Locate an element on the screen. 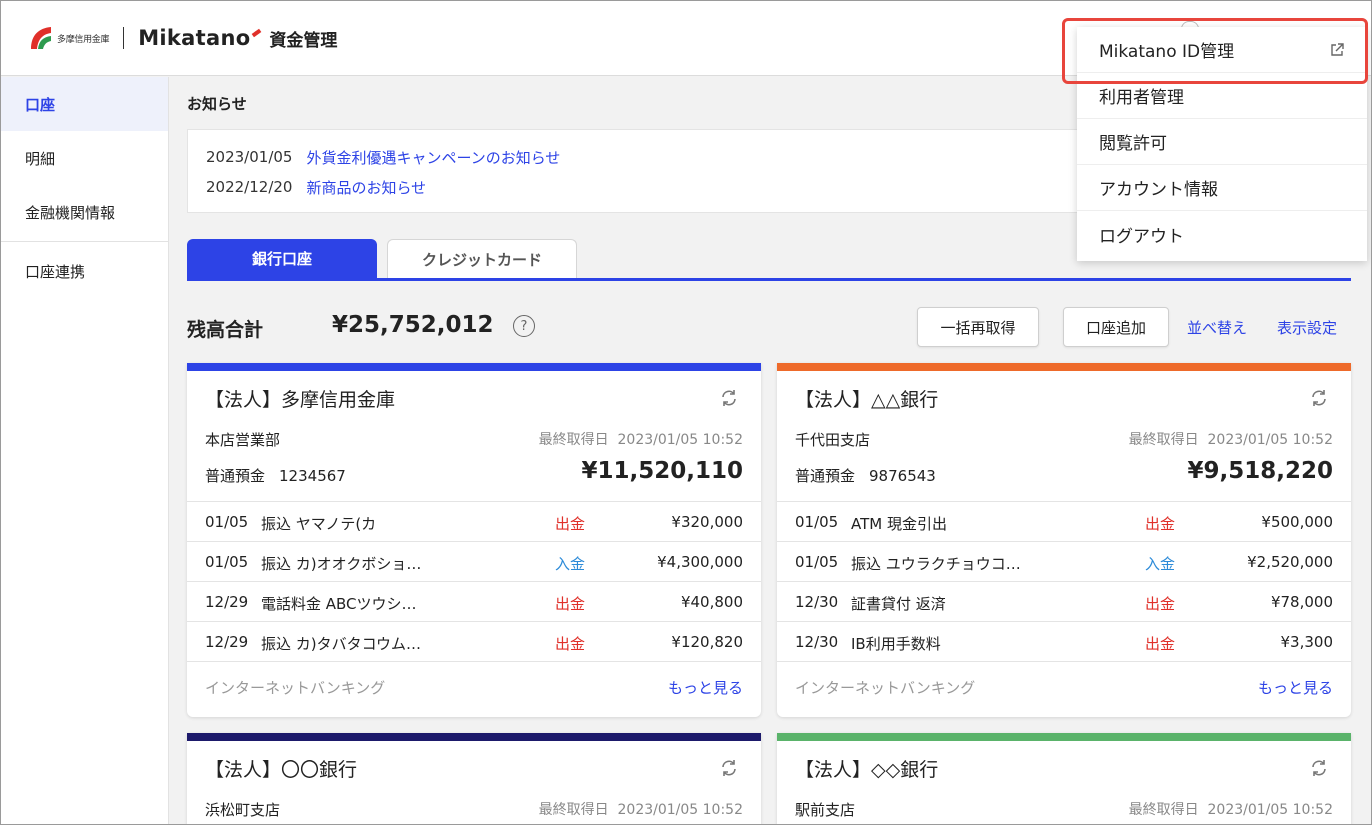 This screenshot has height=825, width=1372. add-account-button: 口座追加 is located at coordinates (1116, 327).